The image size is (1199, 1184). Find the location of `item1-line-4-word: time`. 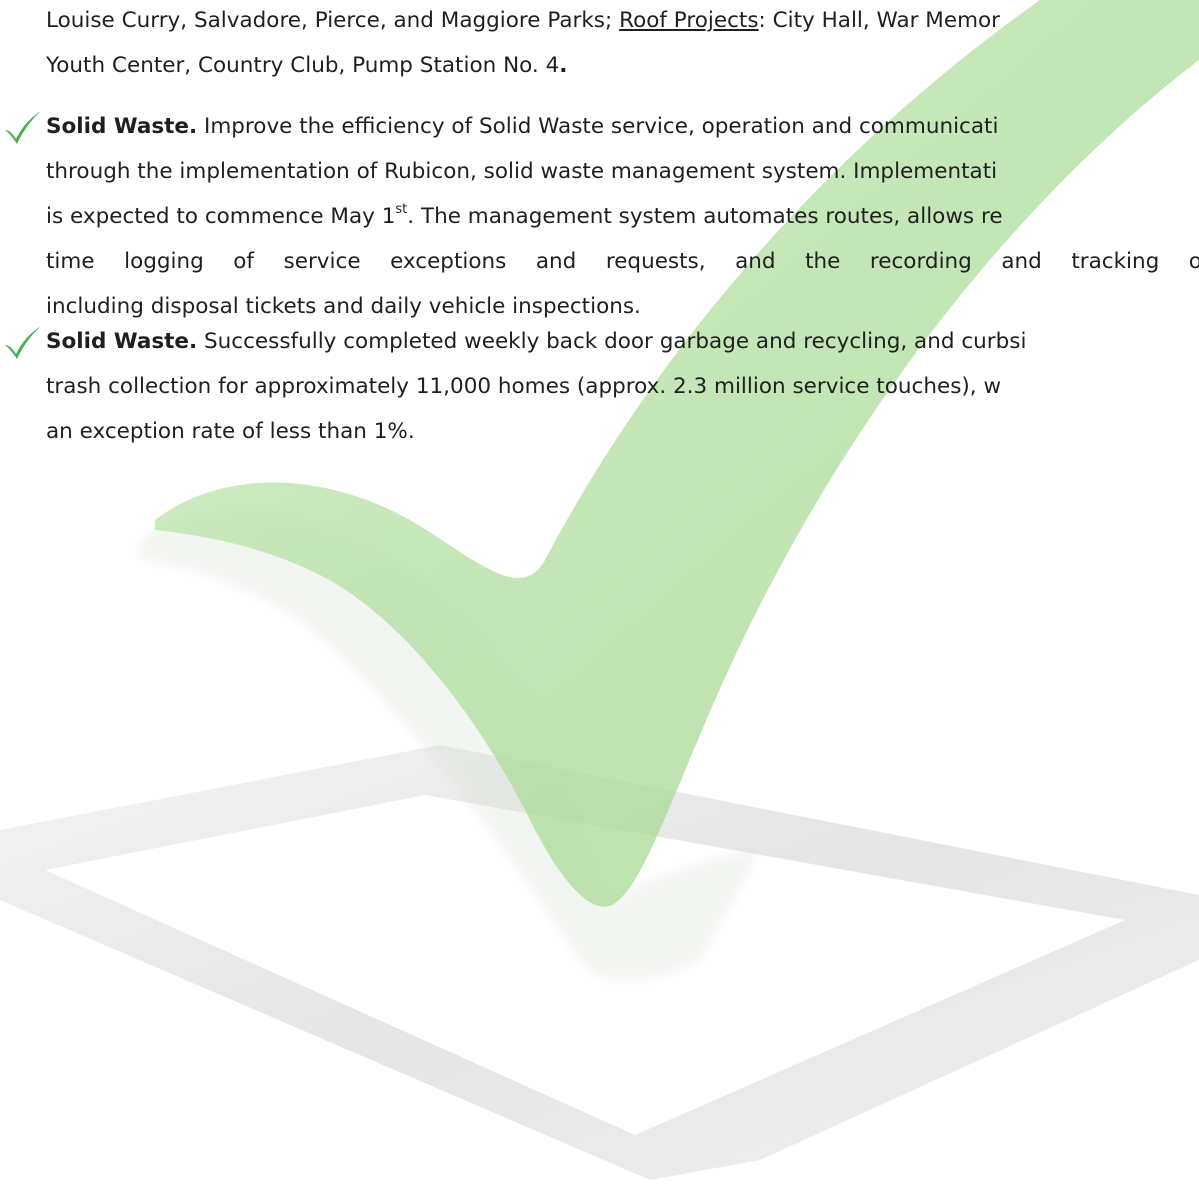

item1-line-4-word: time is located at coordinates (70, 261).